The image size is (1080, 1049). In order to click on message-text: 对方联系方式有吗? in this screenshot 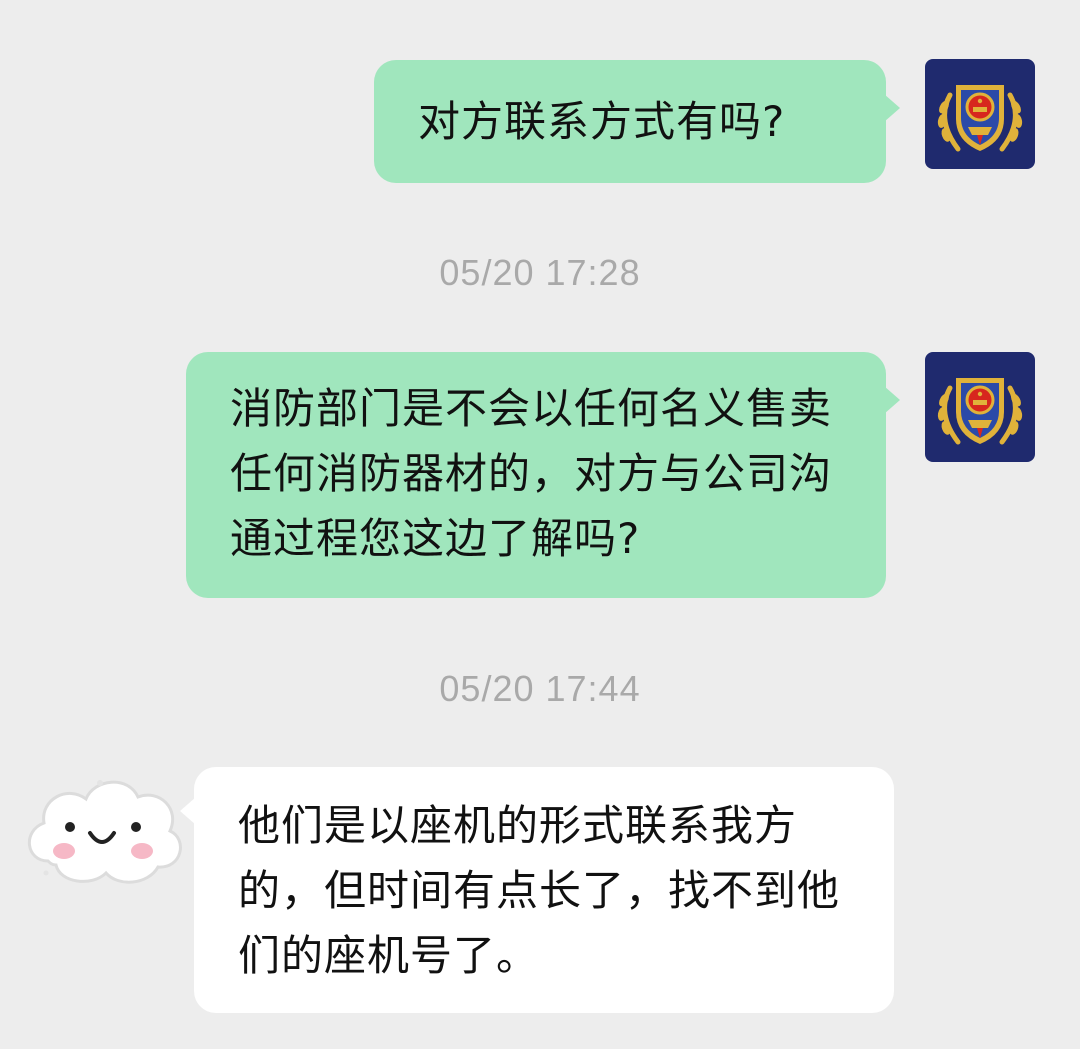, I will do `click(602, 121)`.